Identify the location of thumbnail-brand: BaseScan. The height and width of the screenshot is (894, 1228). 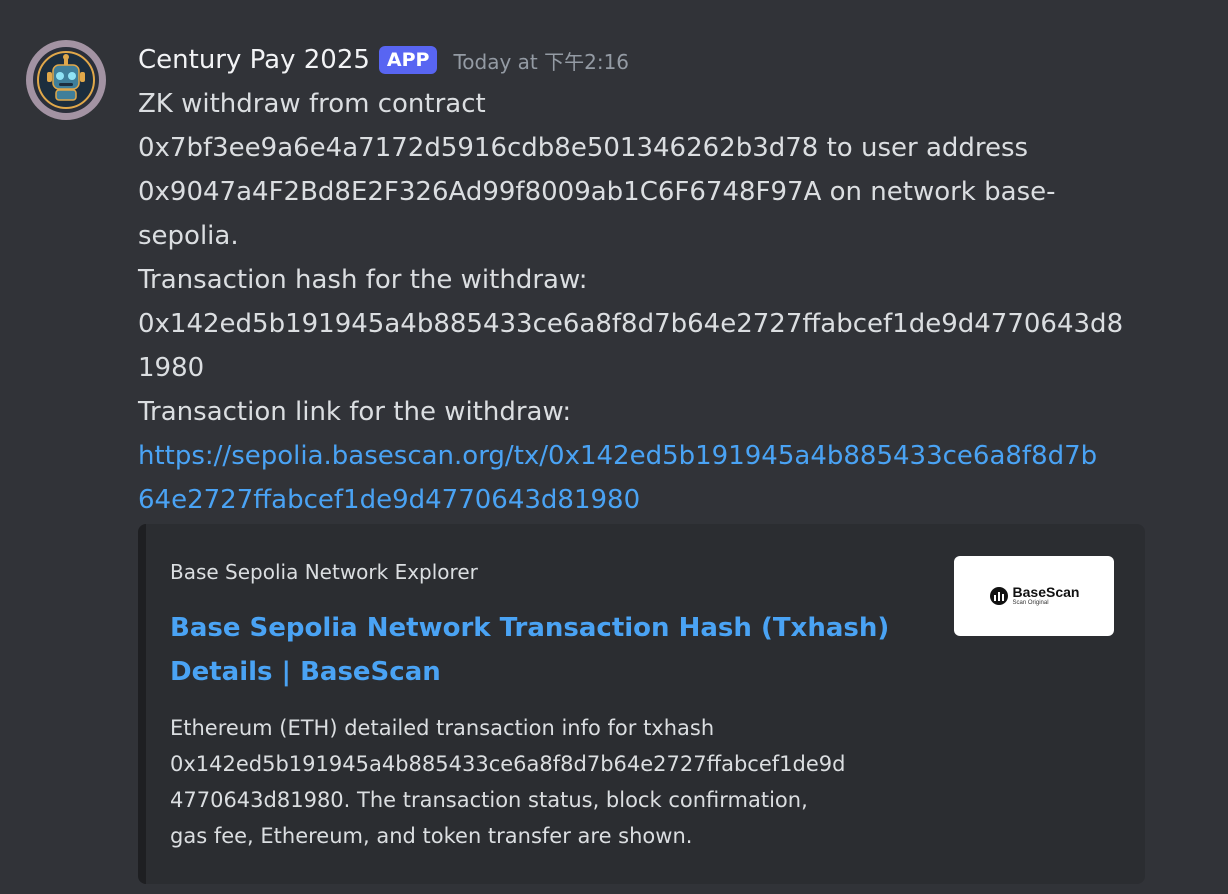
(1046, 592).